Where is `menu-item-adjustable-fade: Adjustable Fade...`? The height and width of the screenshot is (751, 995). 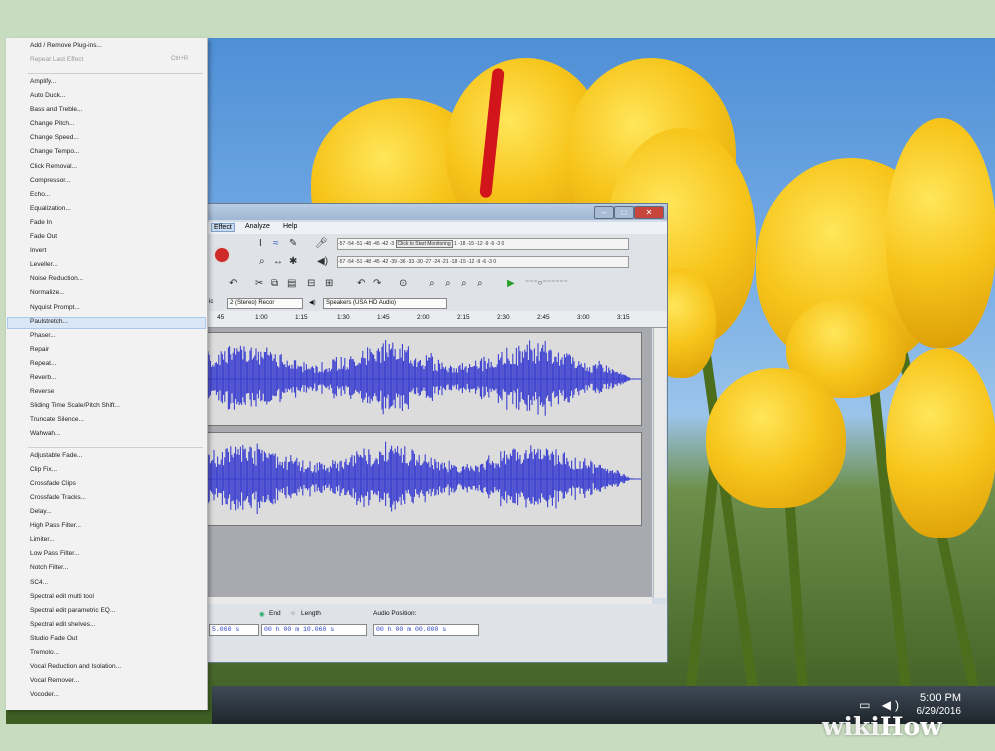 menu-item-adjustable-fade: Adjustable Fade... is located at coordinates (56, 455).